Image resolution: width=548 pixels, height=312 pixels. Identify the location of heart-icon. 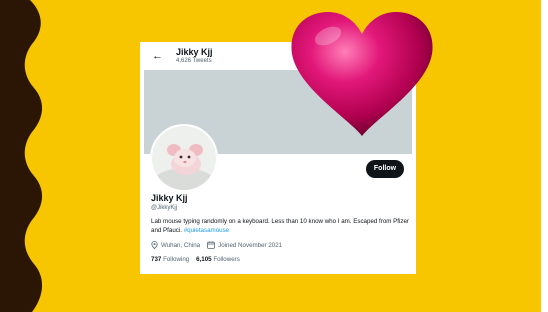
(362, 74).